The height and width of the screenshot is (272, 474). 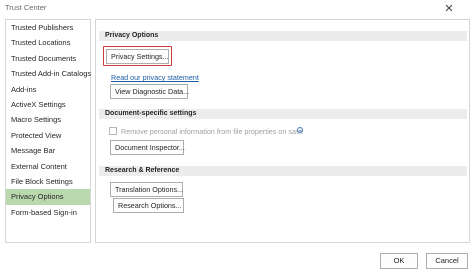 What do you see at coordinates (48, 119) in the screenshot?
I see `sidebar-item-macro-settings: Macro Settings` at bounding box center [48, 119].